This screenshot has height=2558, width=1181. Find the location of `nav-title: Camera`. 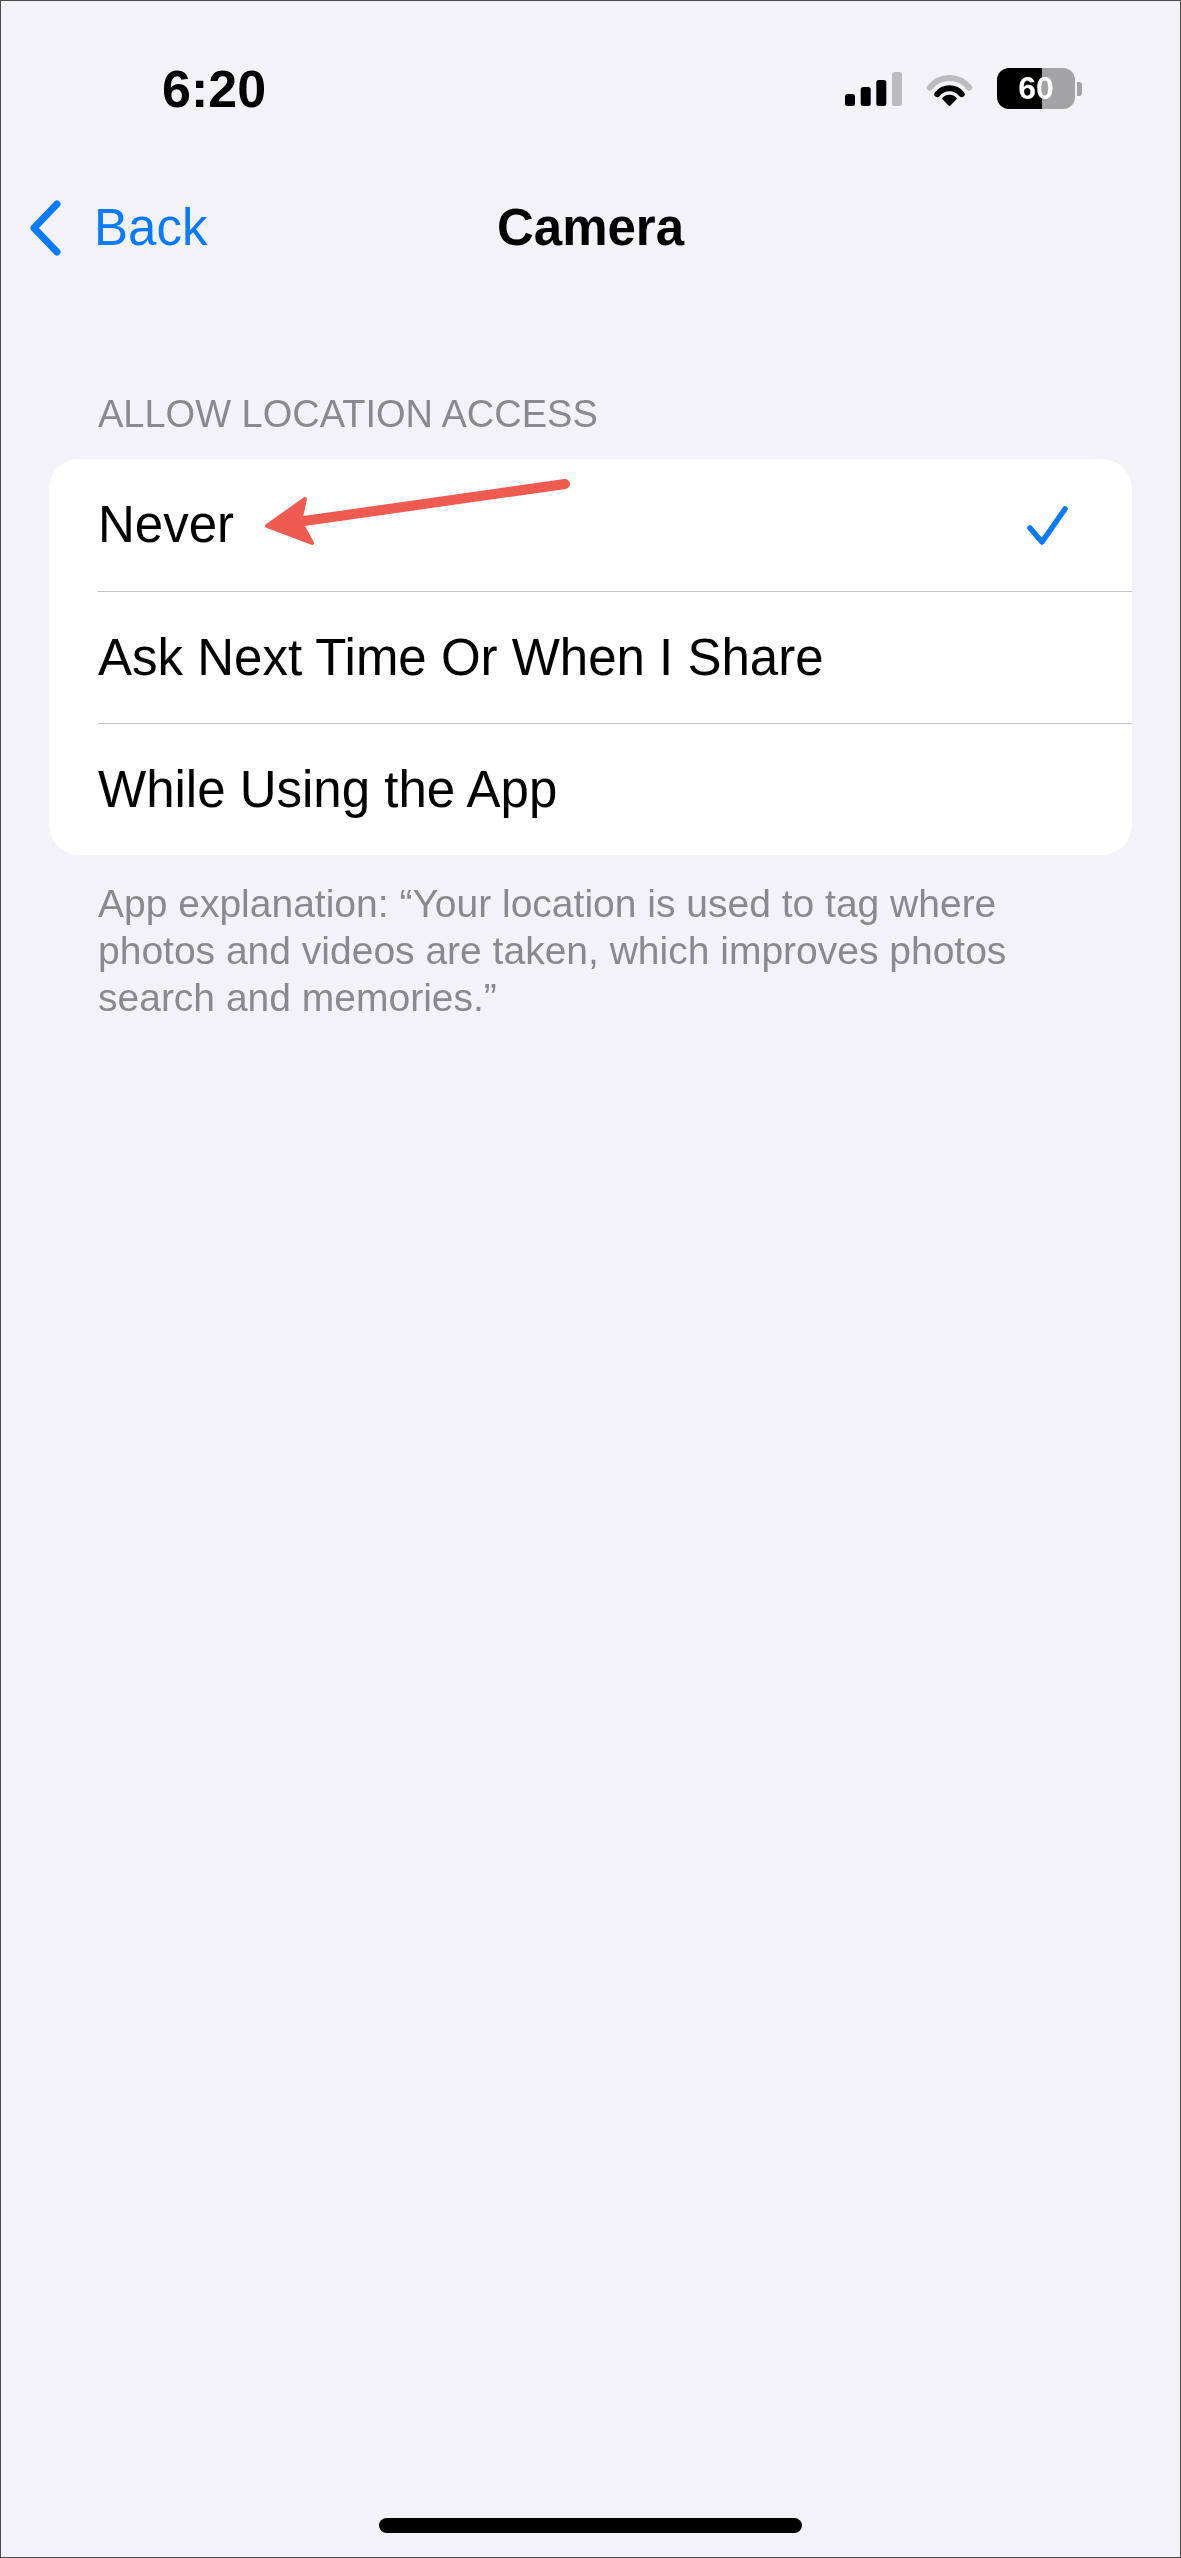

nav-title: Camera is located at coordinates (590, 228).